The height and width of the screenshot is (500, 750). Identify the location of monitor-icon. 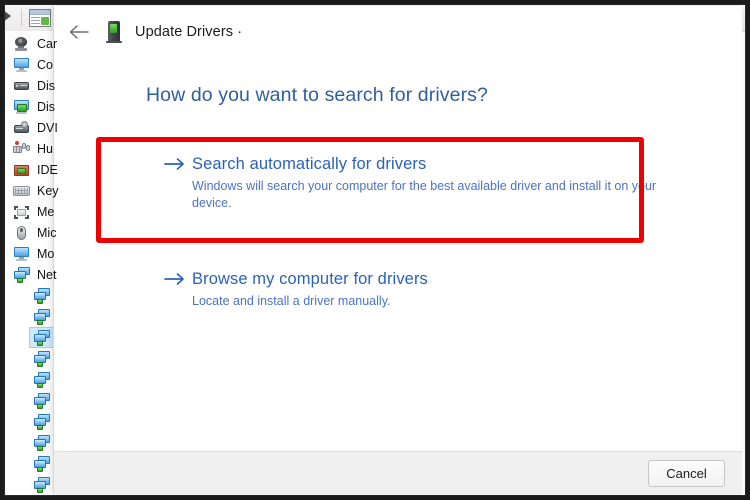
(21, 254).